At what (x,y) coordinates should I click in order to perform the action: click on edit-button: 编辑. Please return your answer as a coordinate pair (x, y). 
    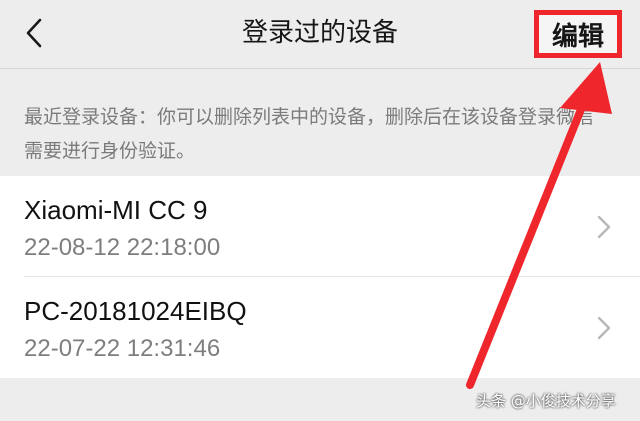
    Looking at the image, I should click on (578, 34).